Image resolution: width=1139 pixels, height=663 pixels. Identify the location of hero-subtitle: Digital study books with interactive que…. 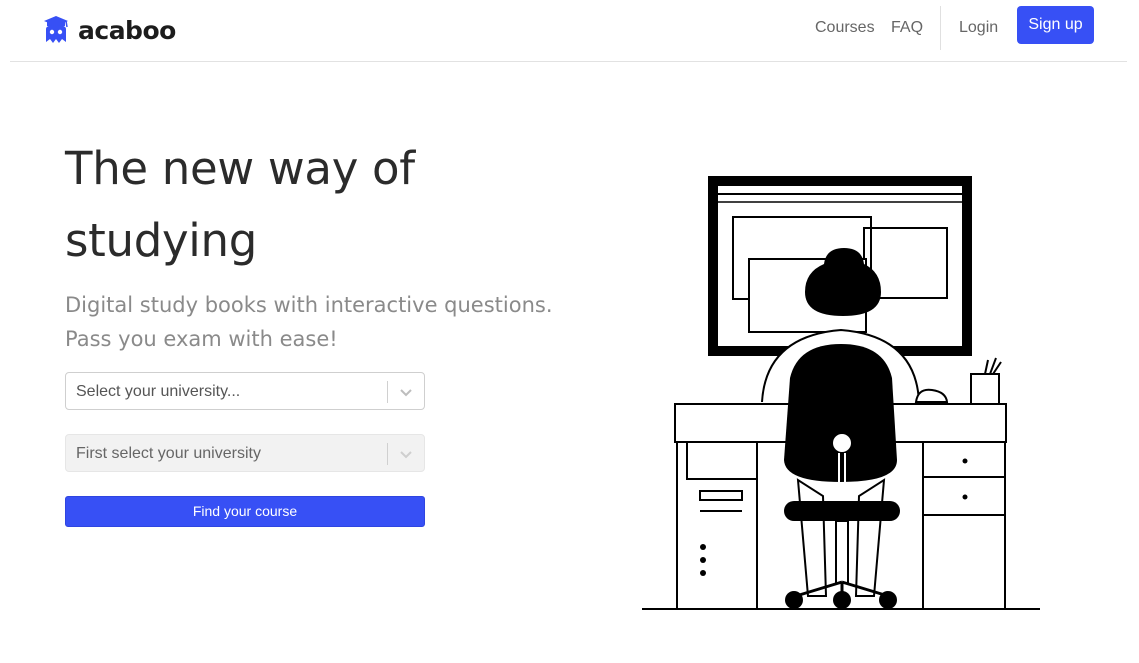
(309, 322).